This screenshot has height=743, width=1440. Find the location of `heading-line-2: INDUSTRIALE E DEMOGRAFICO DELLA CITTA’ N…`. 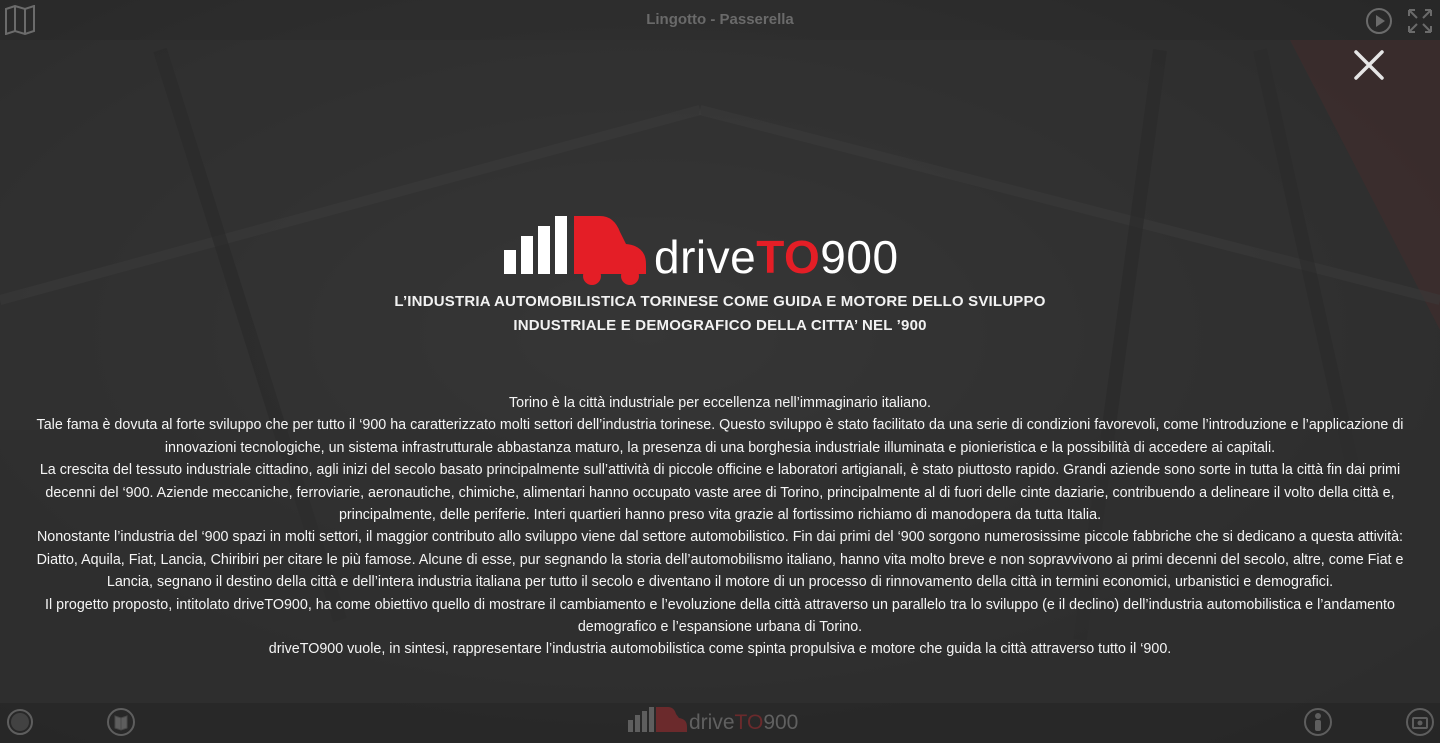

heading-line-2: INDUSTRIALE E DEMOGRAFICO DELLA CITTA’ N… is located at coordinates (720, 325).